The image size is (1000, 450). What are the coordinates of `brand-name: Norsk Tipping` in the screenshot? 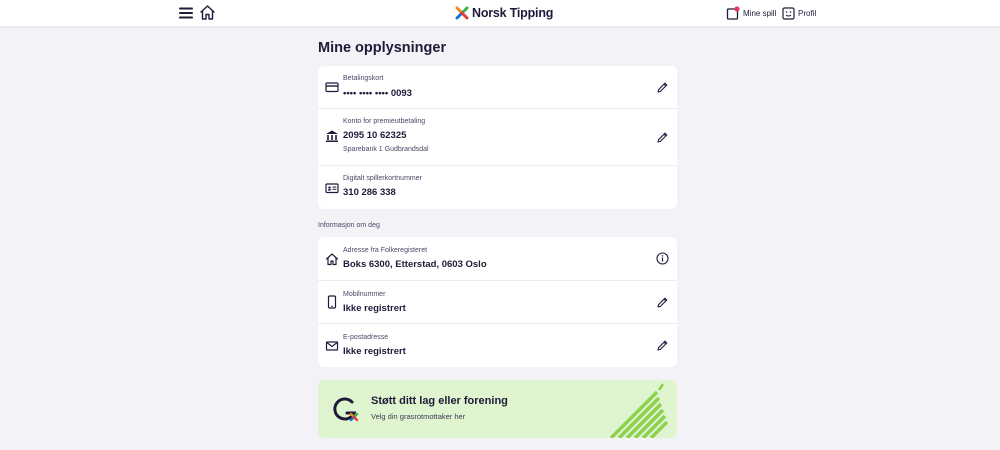 It's located at (513, 13).